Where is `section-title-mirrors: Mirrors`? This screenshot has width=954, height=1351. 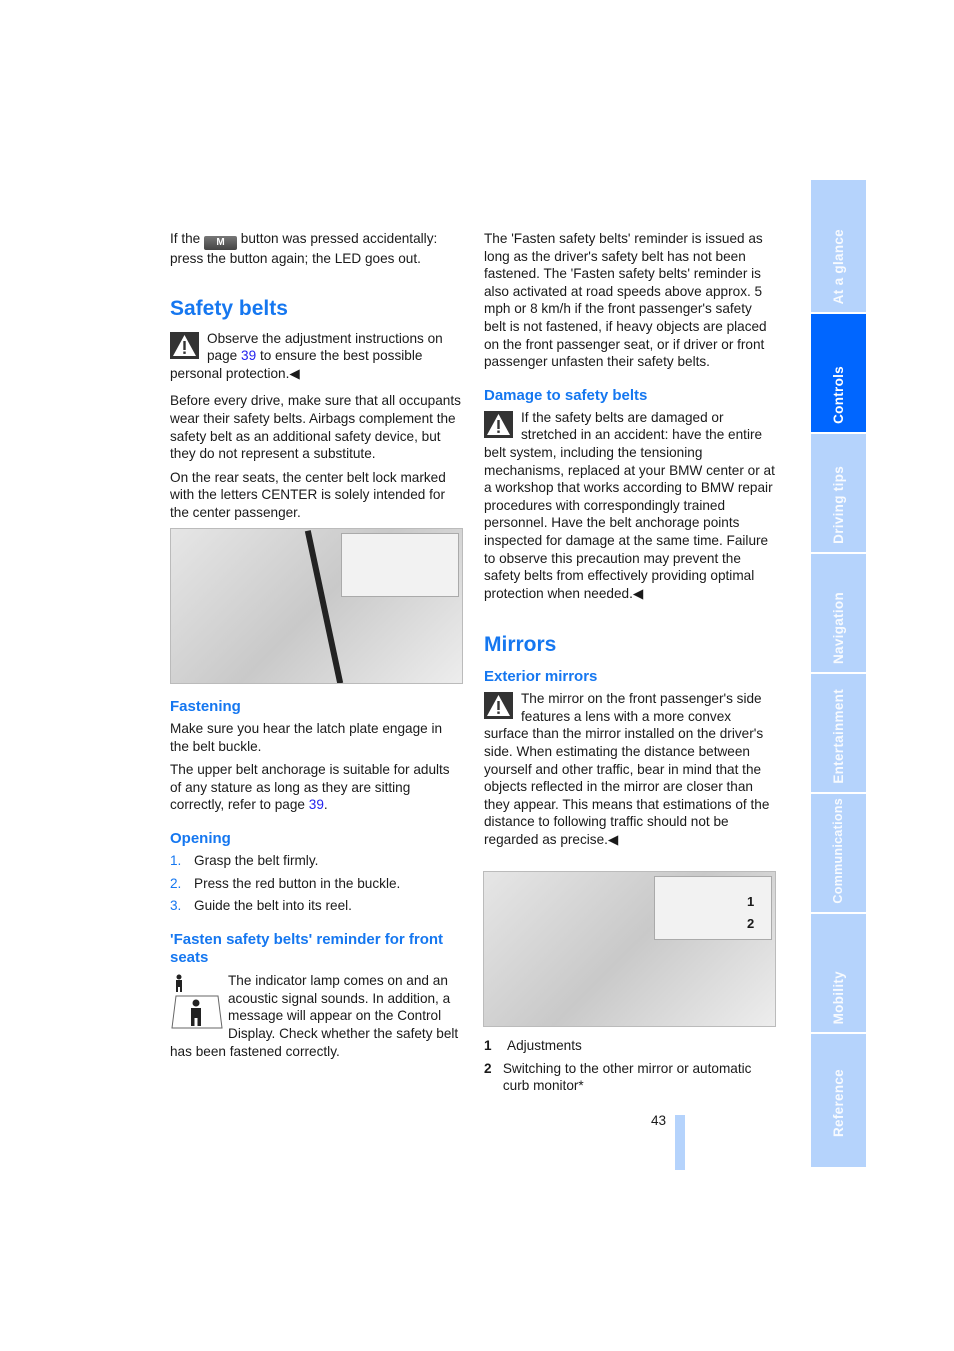
section-title-mirrors: Mirrors is located at coordinates (520, 645).